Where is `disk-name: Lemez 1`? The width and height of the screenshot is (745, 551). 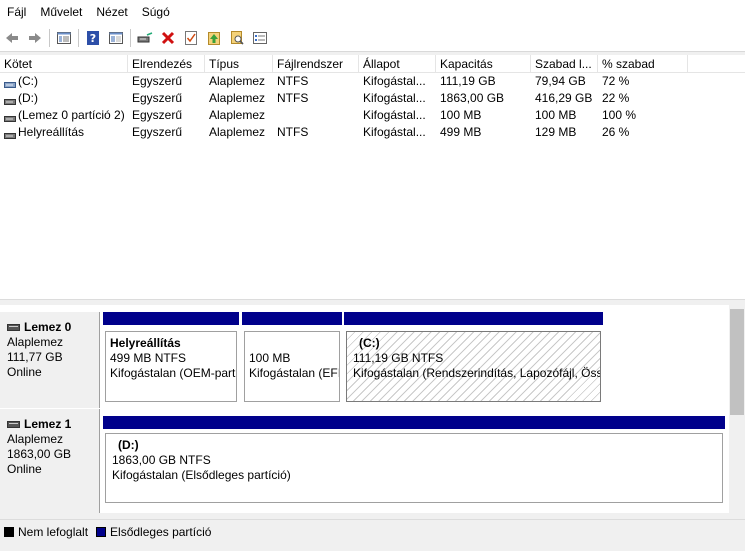
disk-name: Lemez 1 is located at coordinates (53, 424).